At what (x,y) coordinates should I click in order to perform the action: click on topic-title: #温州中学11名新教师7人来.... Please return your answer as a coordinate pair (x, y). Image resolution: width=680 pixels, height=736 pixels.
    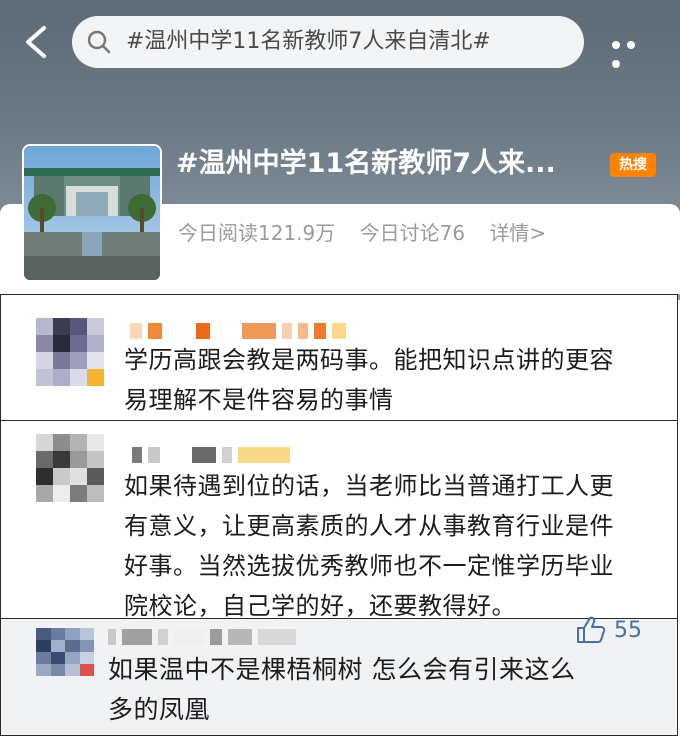
    Looking at the image, I should click on (366, 164).